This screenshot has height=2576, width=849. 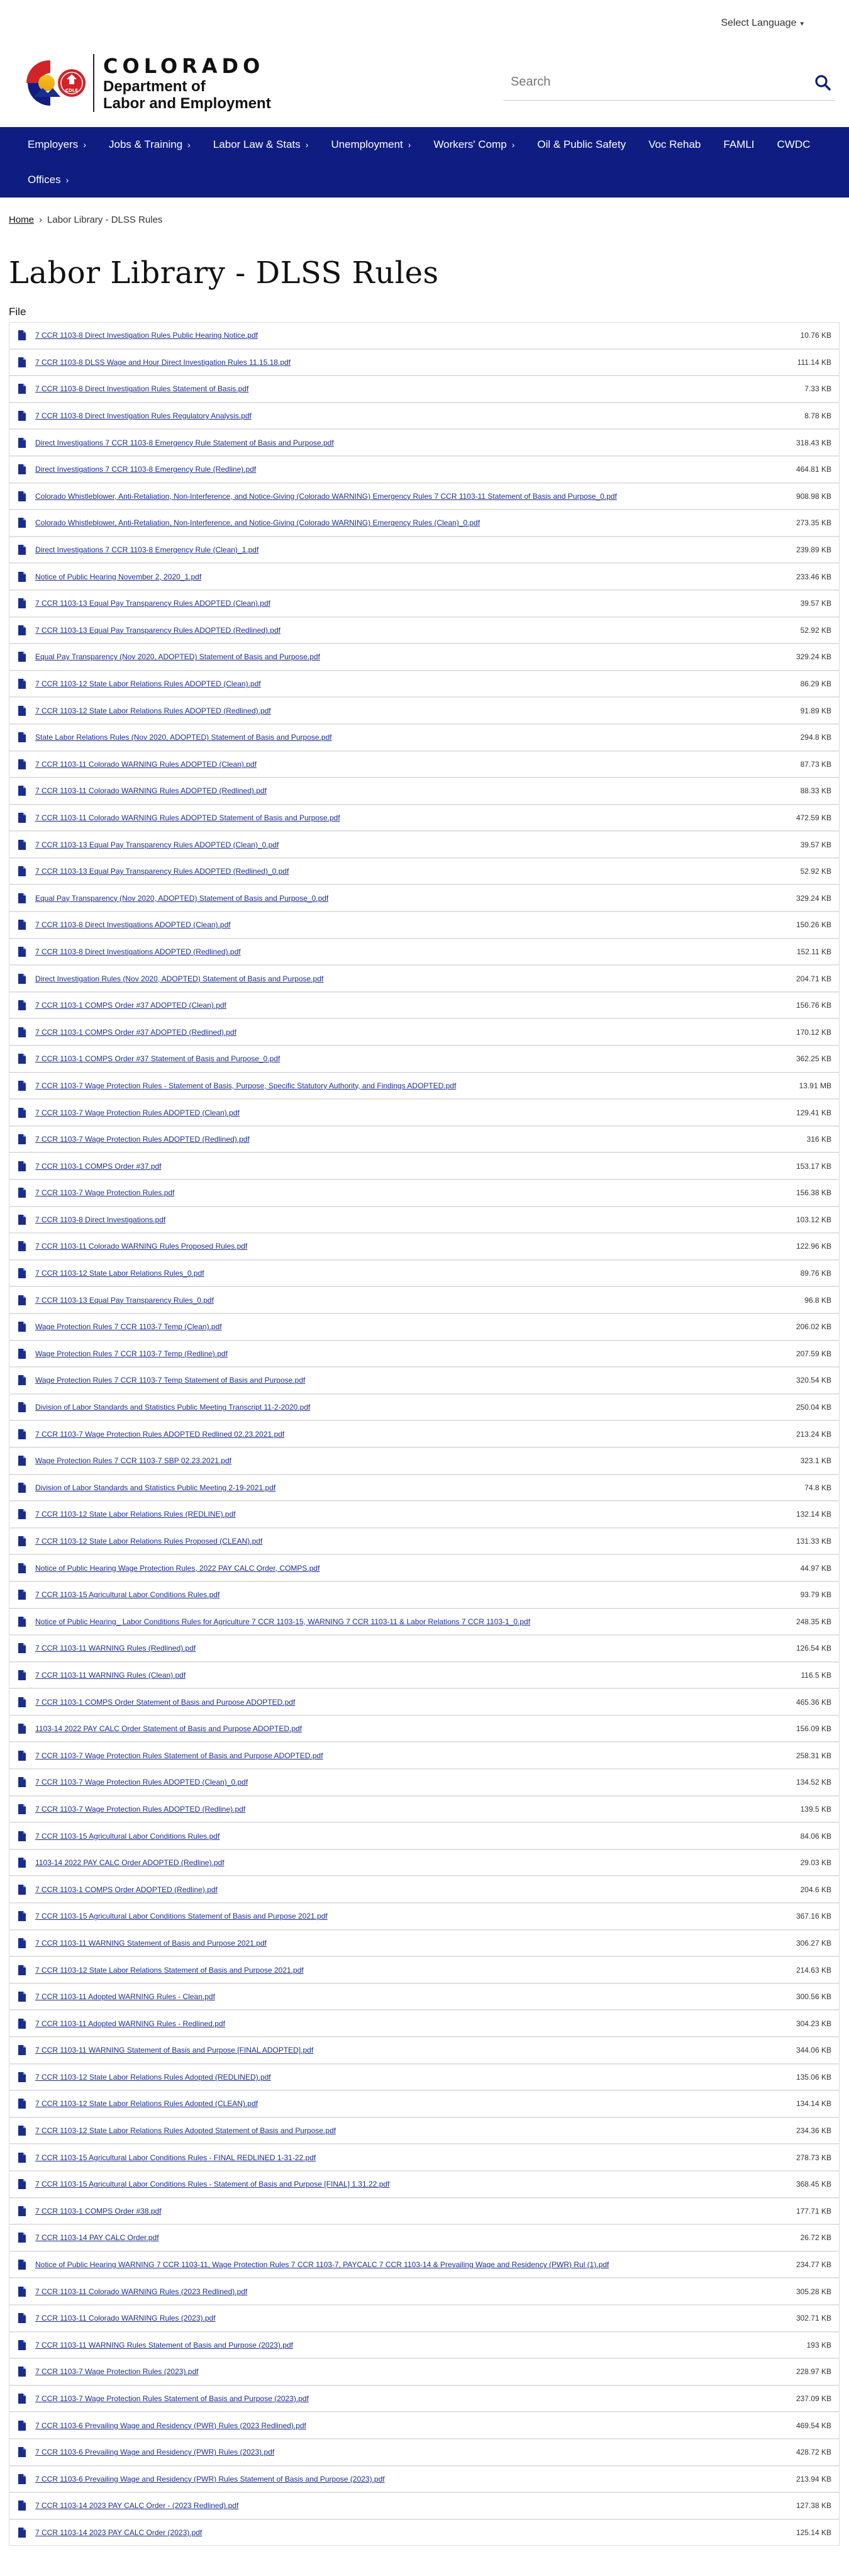 I want to click on nav-item-jobs-training: Jobs & Training ›, so click(x=150, y=144).